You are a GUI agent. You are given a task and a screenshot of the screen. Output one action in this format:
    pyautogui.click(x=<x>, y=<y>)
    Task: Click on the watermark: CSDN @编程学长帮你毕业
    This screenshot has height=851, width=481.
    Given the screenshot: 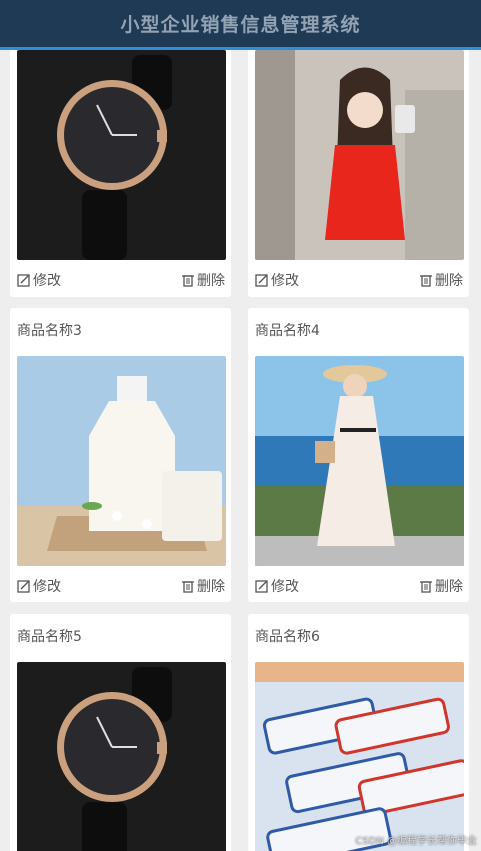 What is the action you would take?
    pyautogui.click(x=416, y=841)
    